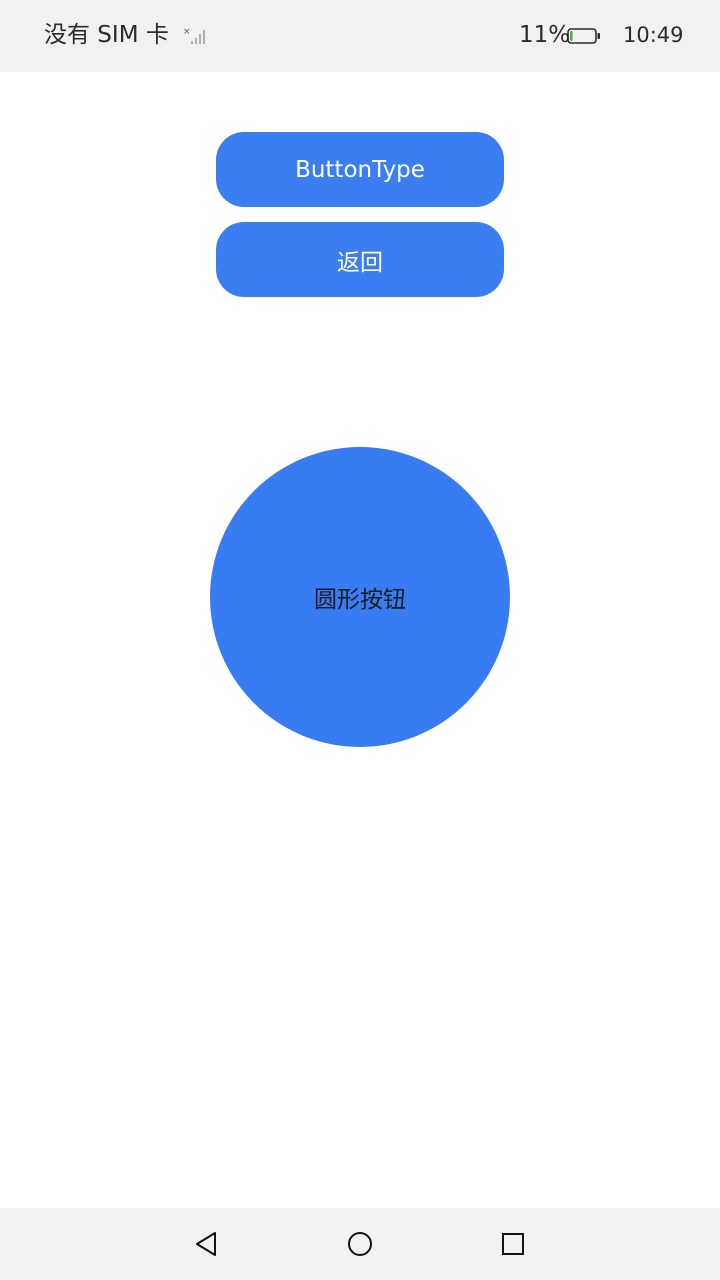 The image size is (720, 1280). What do you see at coordinates (360, 1244) in the screenshot?
I see `circle-home-icon` at bounding box center [360, 1244].